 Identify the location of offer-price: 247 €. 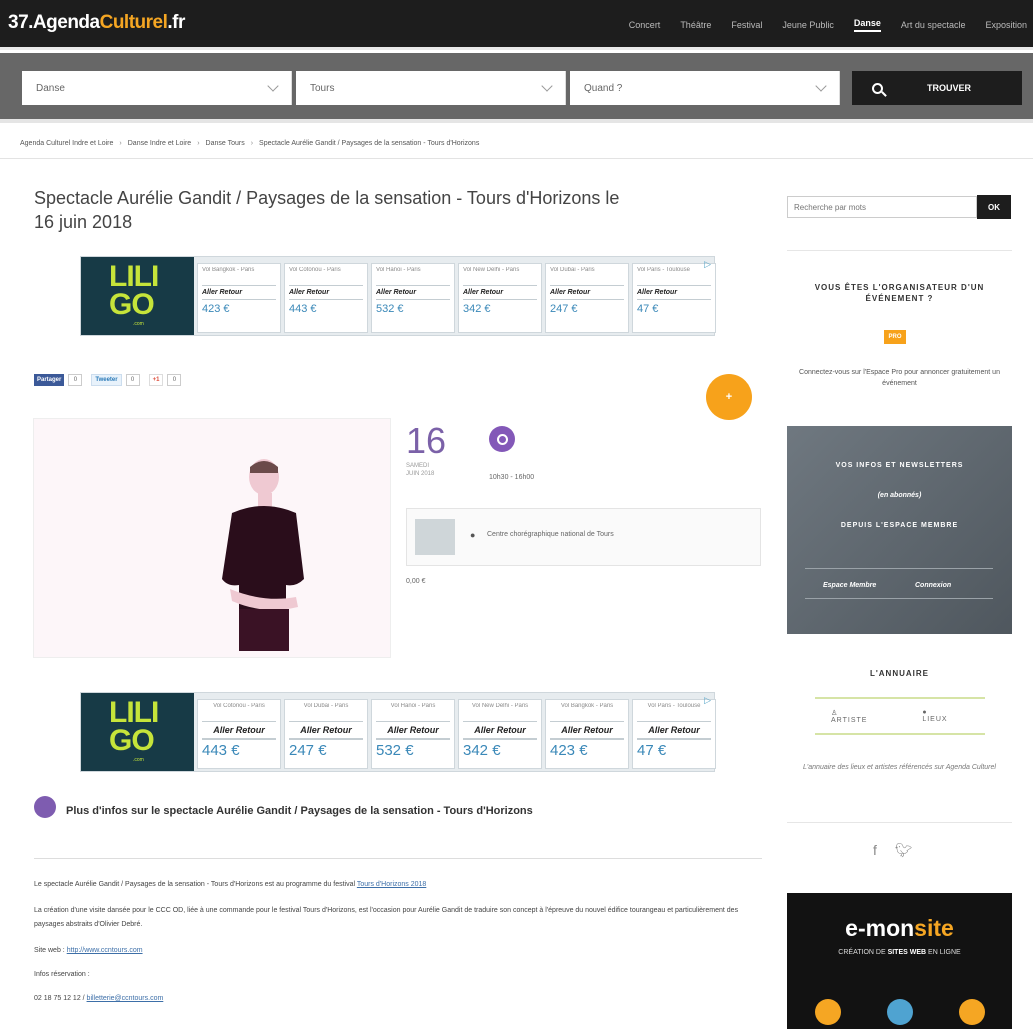
(564, 309).